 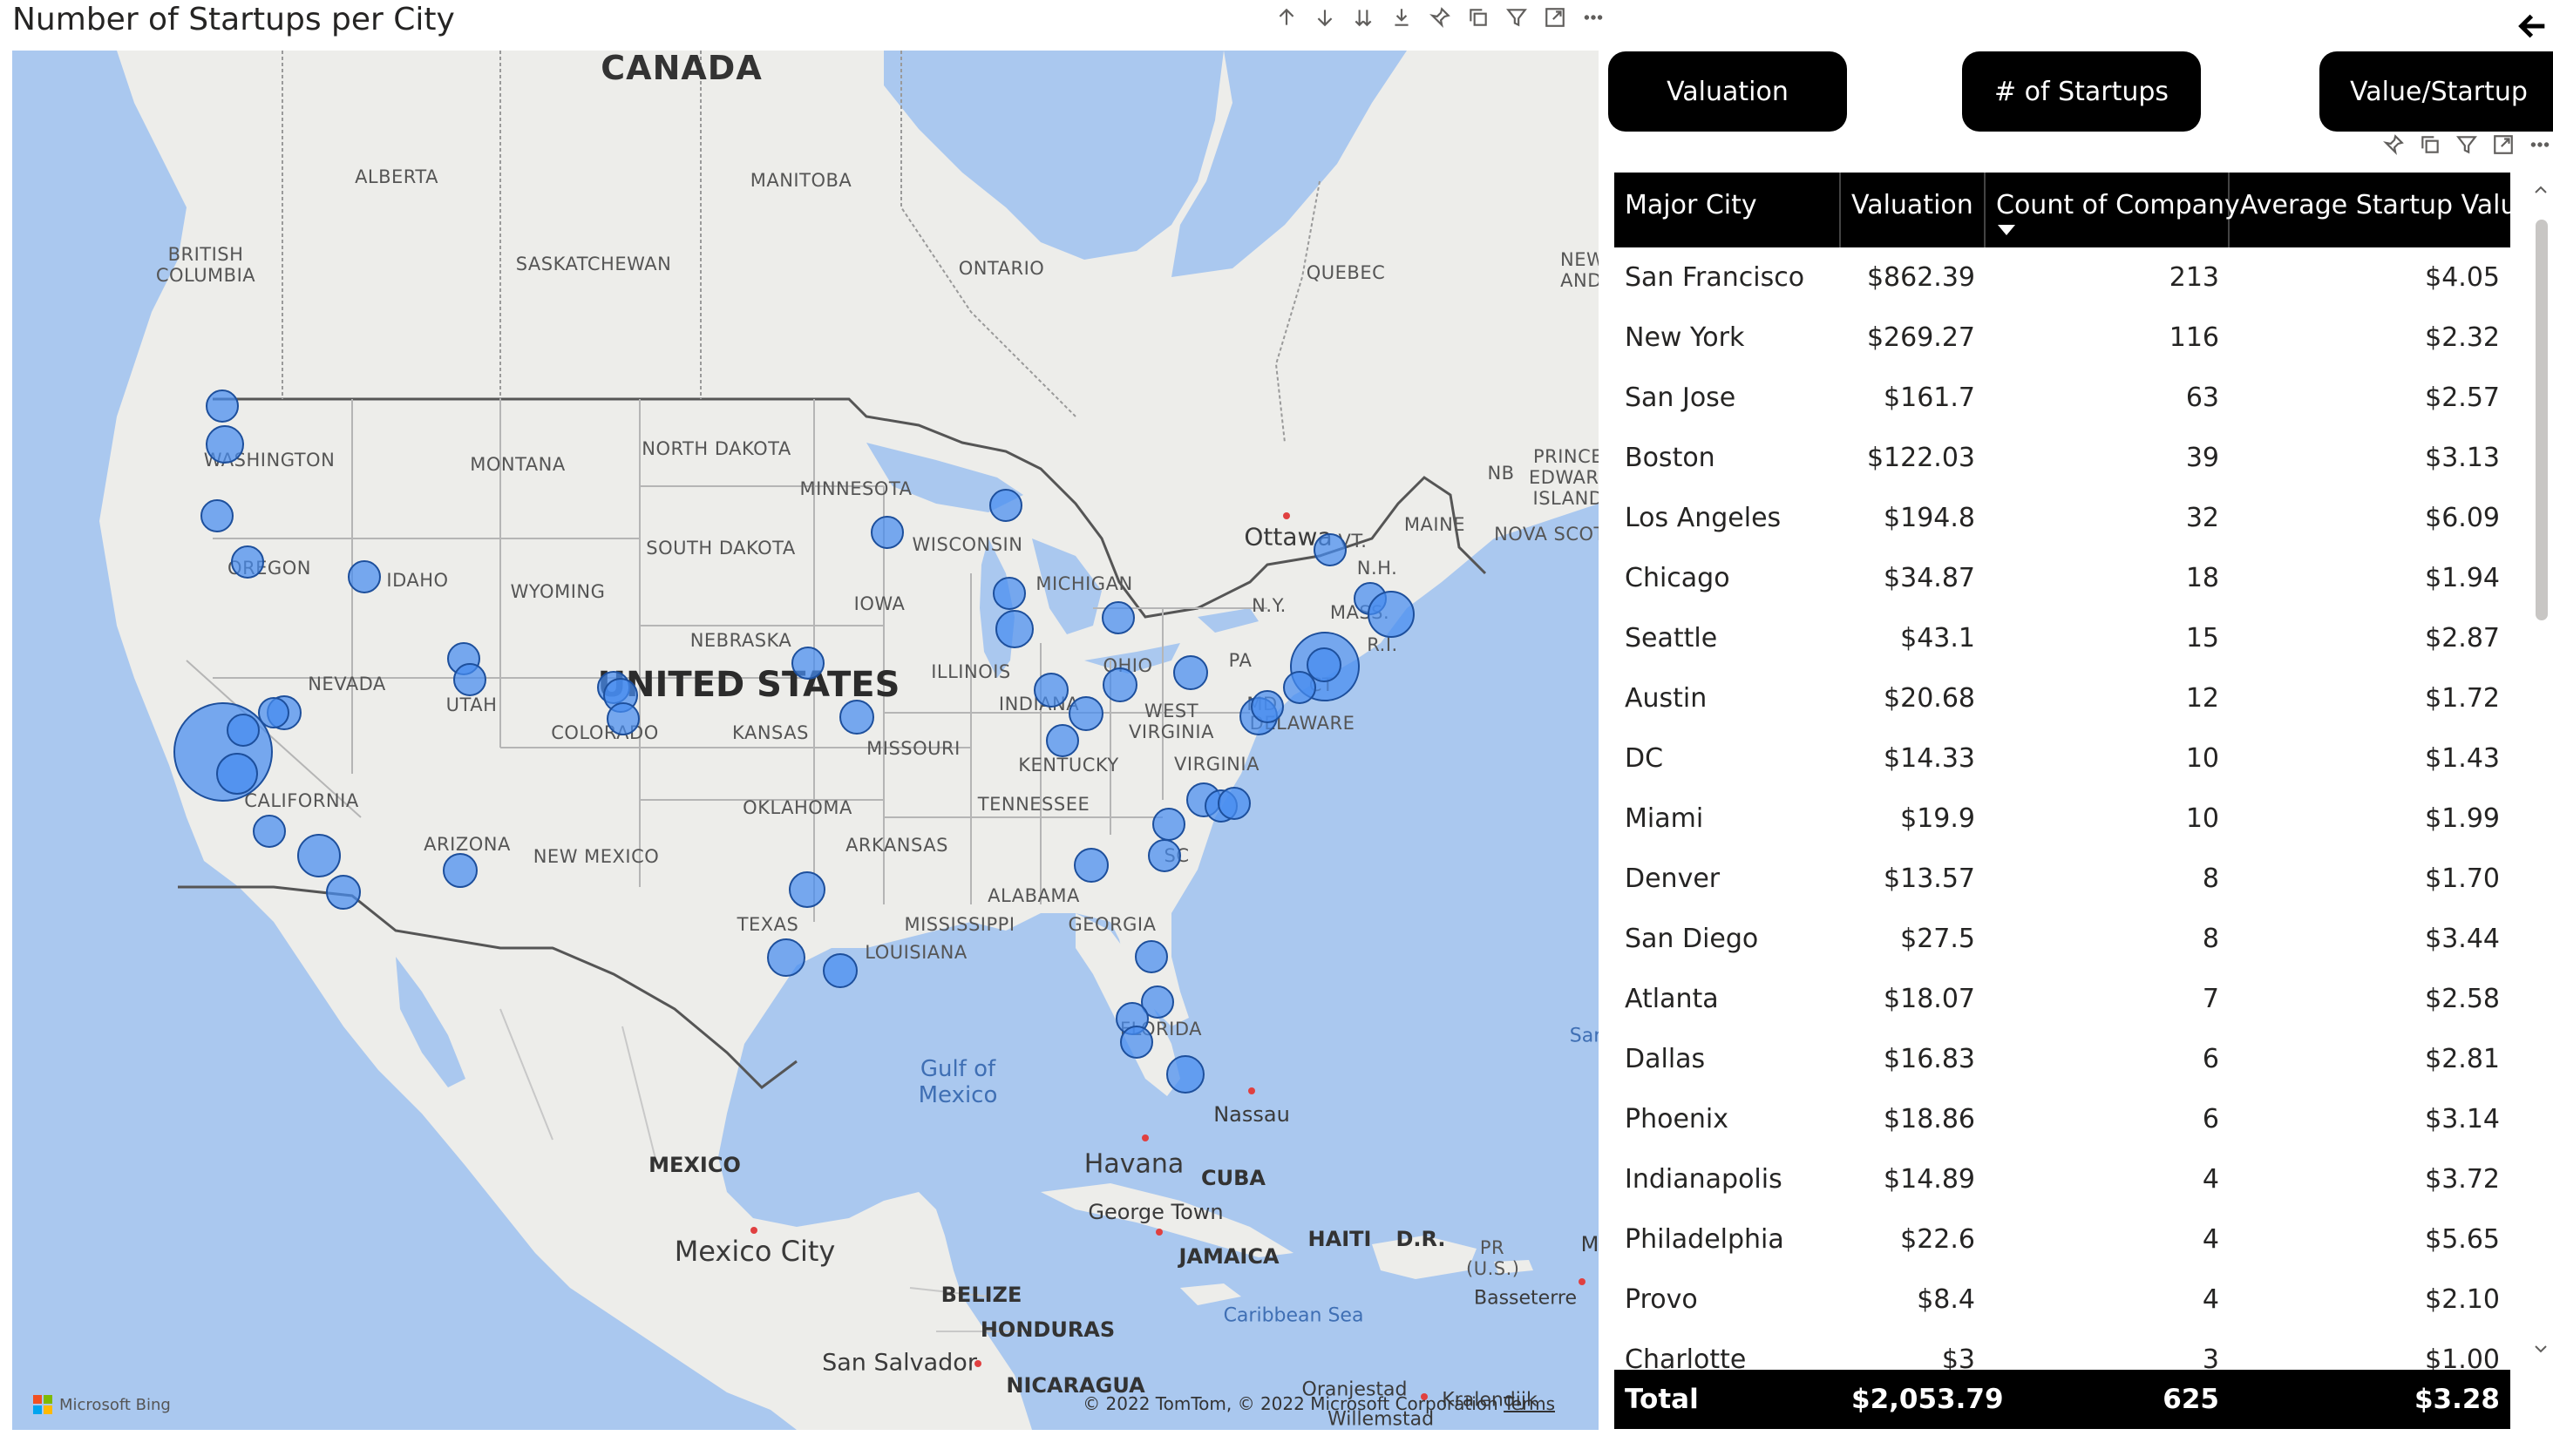 What do you see at coordinates (2062, 758) in the screenshot?
I see `table-row: DC $14.33 10 $1.43` at bounding box center [2062, 758].